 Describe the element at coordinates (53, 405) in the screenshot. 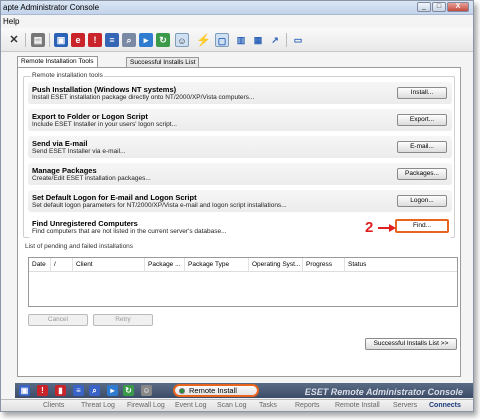

I see `status-tab-clients: Clients` at that location.